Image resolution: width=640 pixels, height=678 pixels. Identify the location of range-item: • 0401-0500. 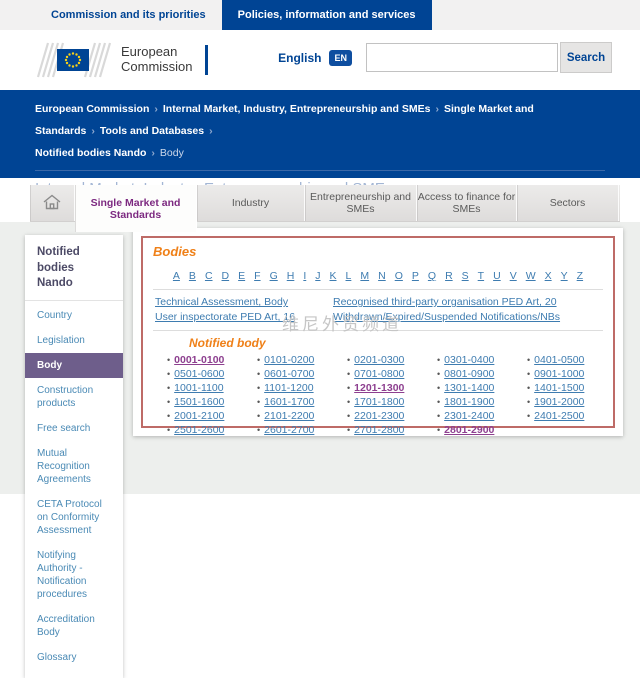
(572, 360).